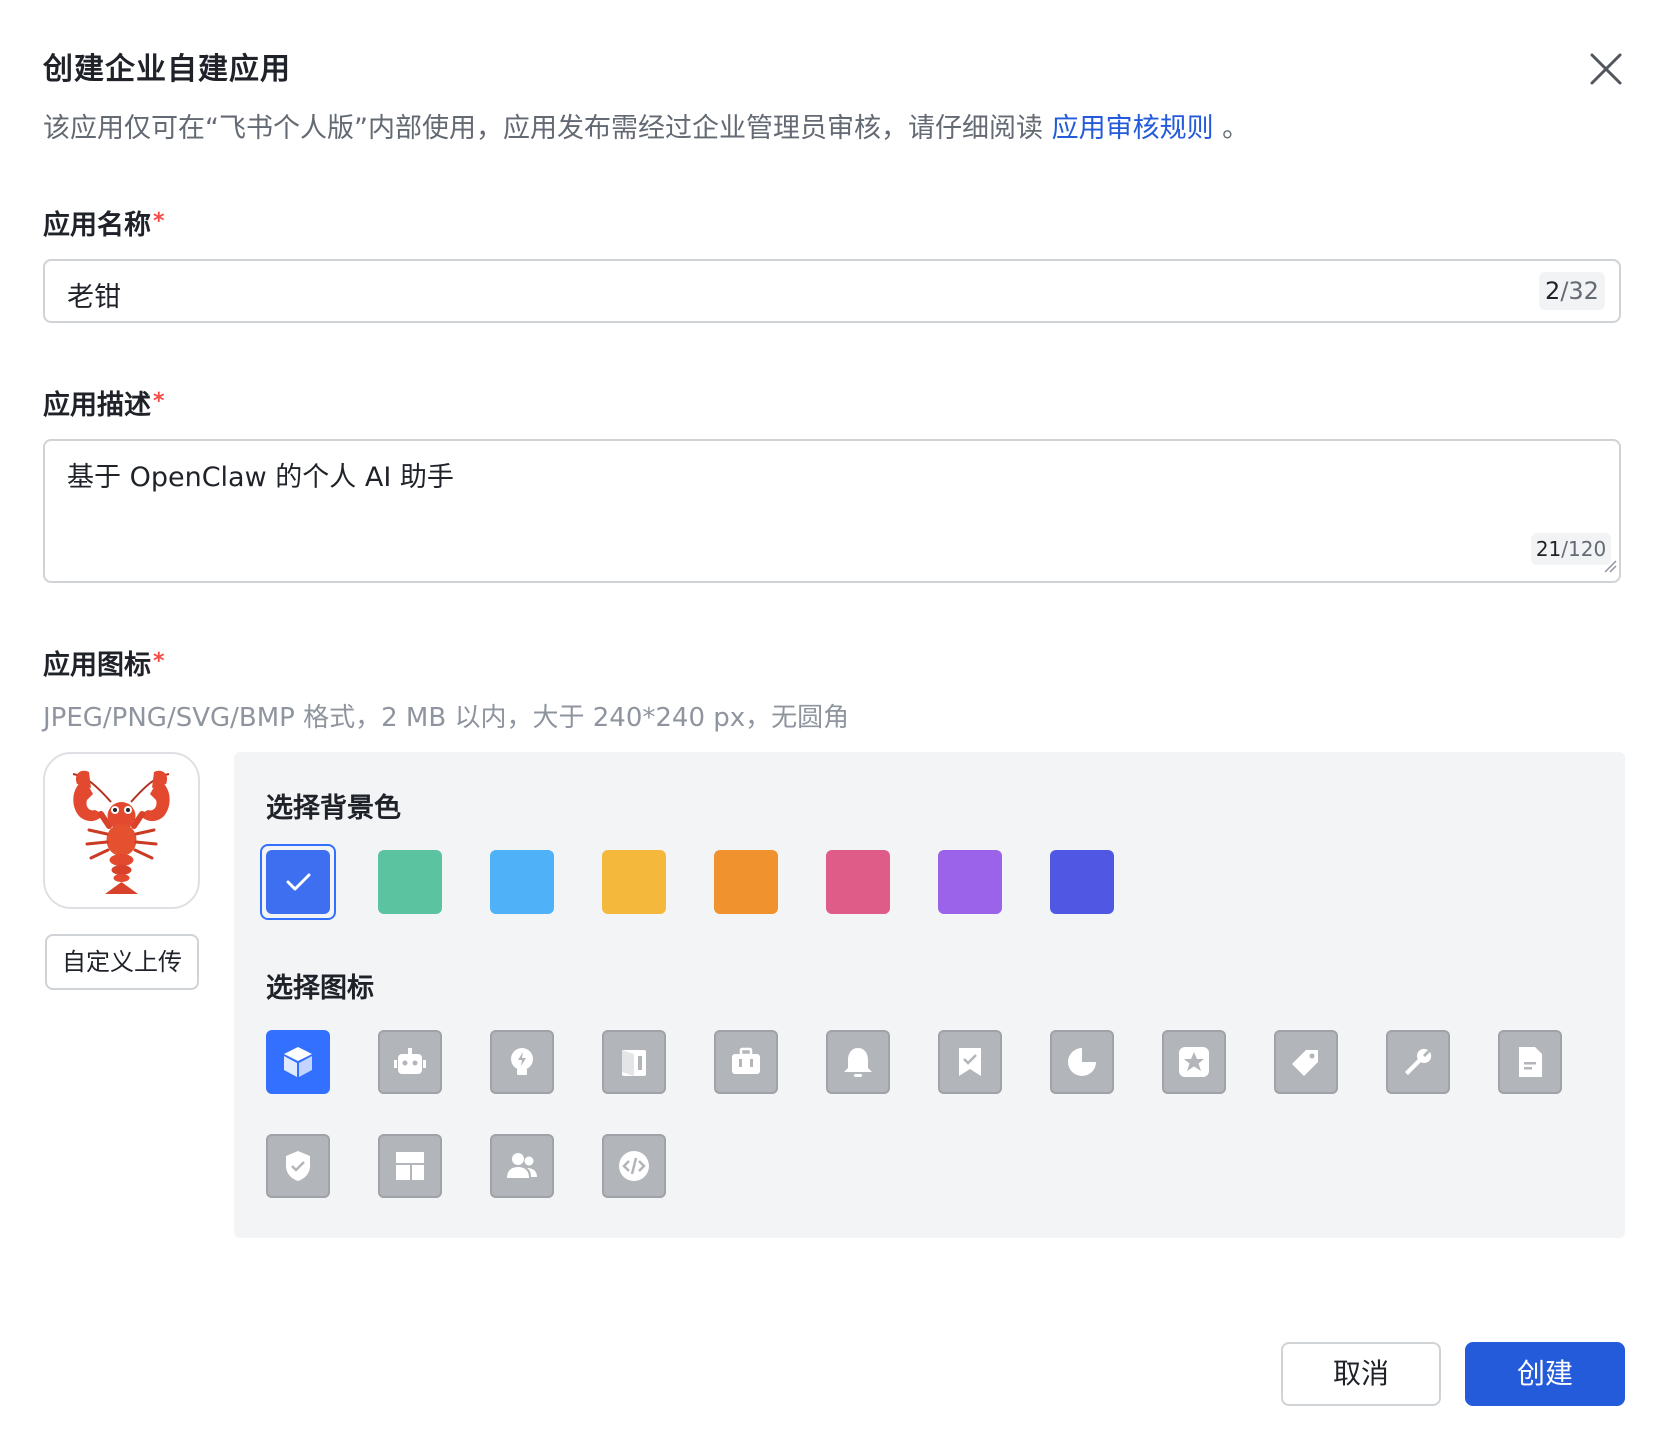  I want to click on subtitle-text: 该应用仅可在“飞书个人版”内部使用，应用发布需经过企业管理员审核，请仔细阅读, so click(543, 128).